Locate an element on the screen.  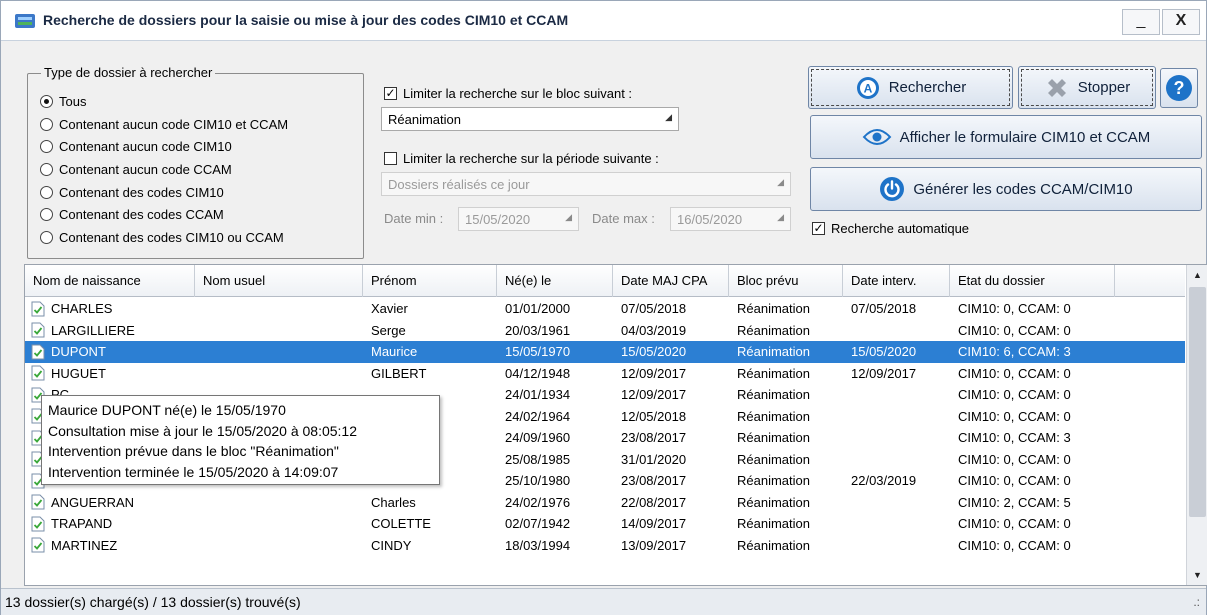
scroll-thumb is located at coordinates (1197, 402).